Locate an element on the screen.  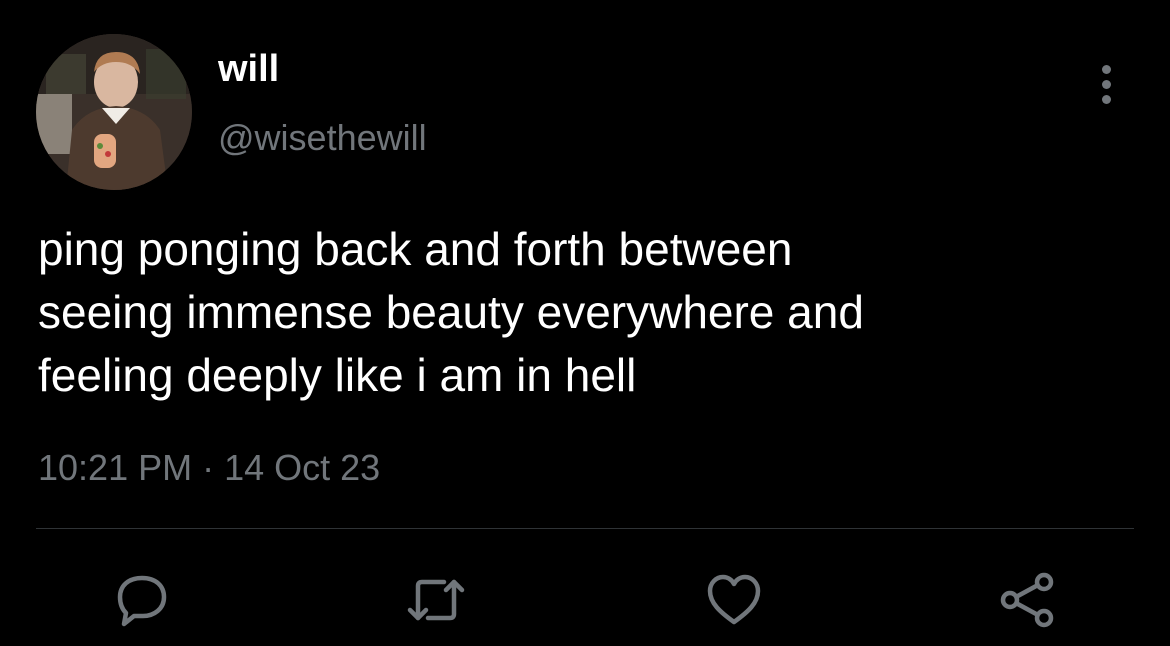
tweet-timestamp: 10:21 PM · 14 Oct 23 is located at coordinates (209, 468).